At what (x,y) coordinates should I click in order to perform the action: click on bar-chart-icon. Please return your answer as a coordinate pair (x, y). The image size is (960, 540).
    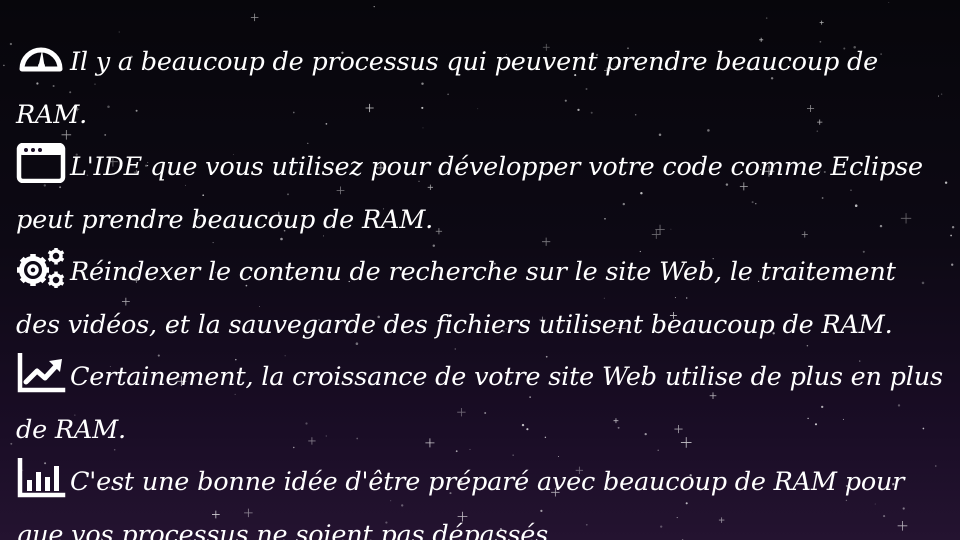
    Looking at the image, I should click on (41, 478).